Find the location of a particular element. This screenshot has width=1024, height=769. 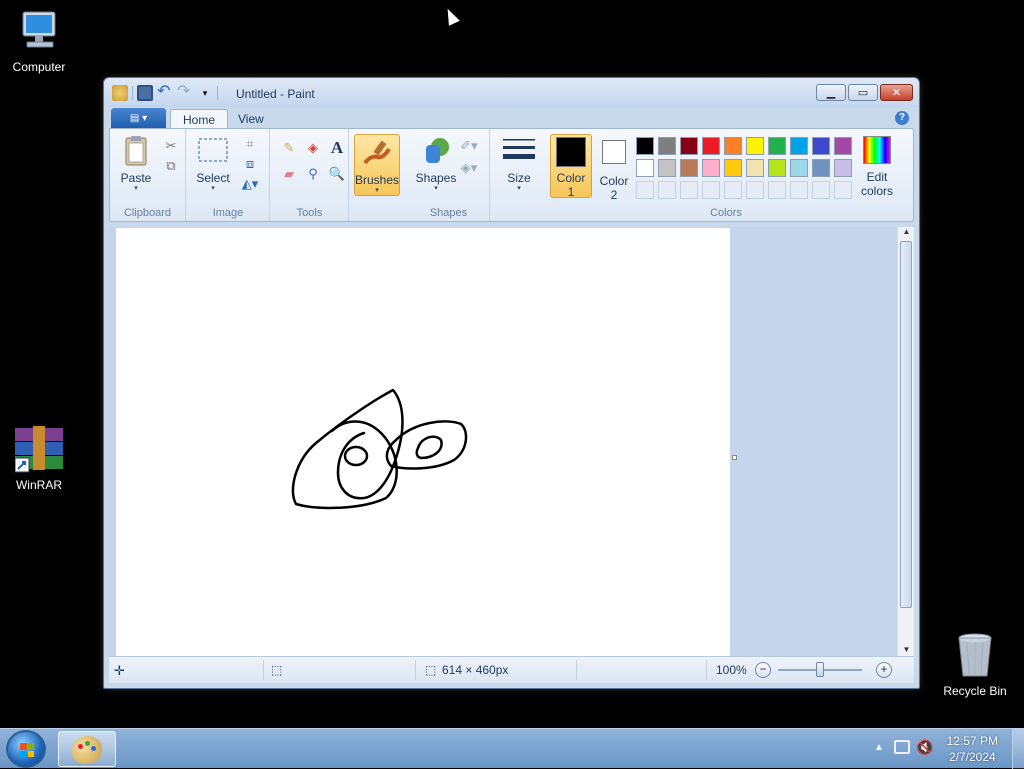

image-group-label: Image is located at coordinates (228, 213).